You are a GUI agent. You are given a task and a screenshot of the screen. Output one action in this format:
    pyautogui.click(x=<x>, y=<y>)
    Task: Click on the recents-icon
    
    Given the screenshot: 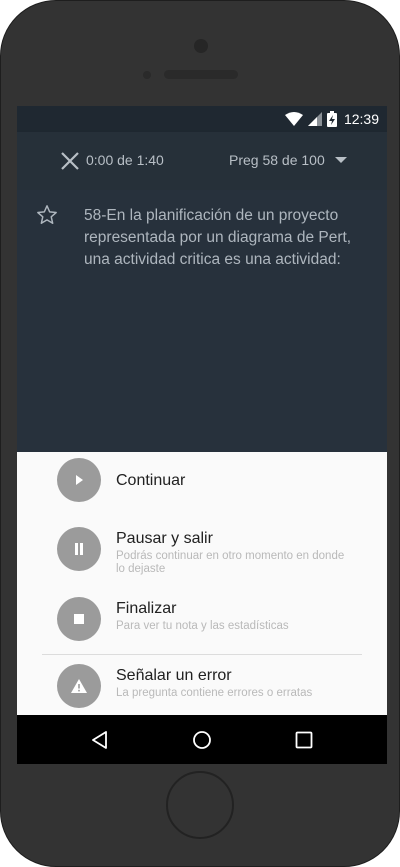 What is the action you would take?
    pyautogui.click(x=304, y=740)
    